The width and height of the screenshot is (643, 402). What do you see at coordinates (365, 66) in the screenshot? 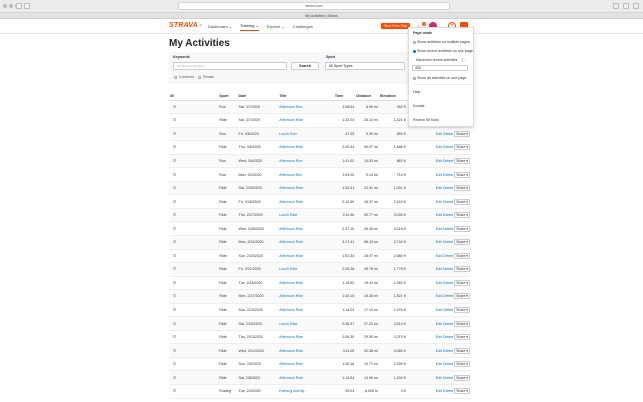
I see `sport-select: All Sport Types` at bounding box center [365, 66].